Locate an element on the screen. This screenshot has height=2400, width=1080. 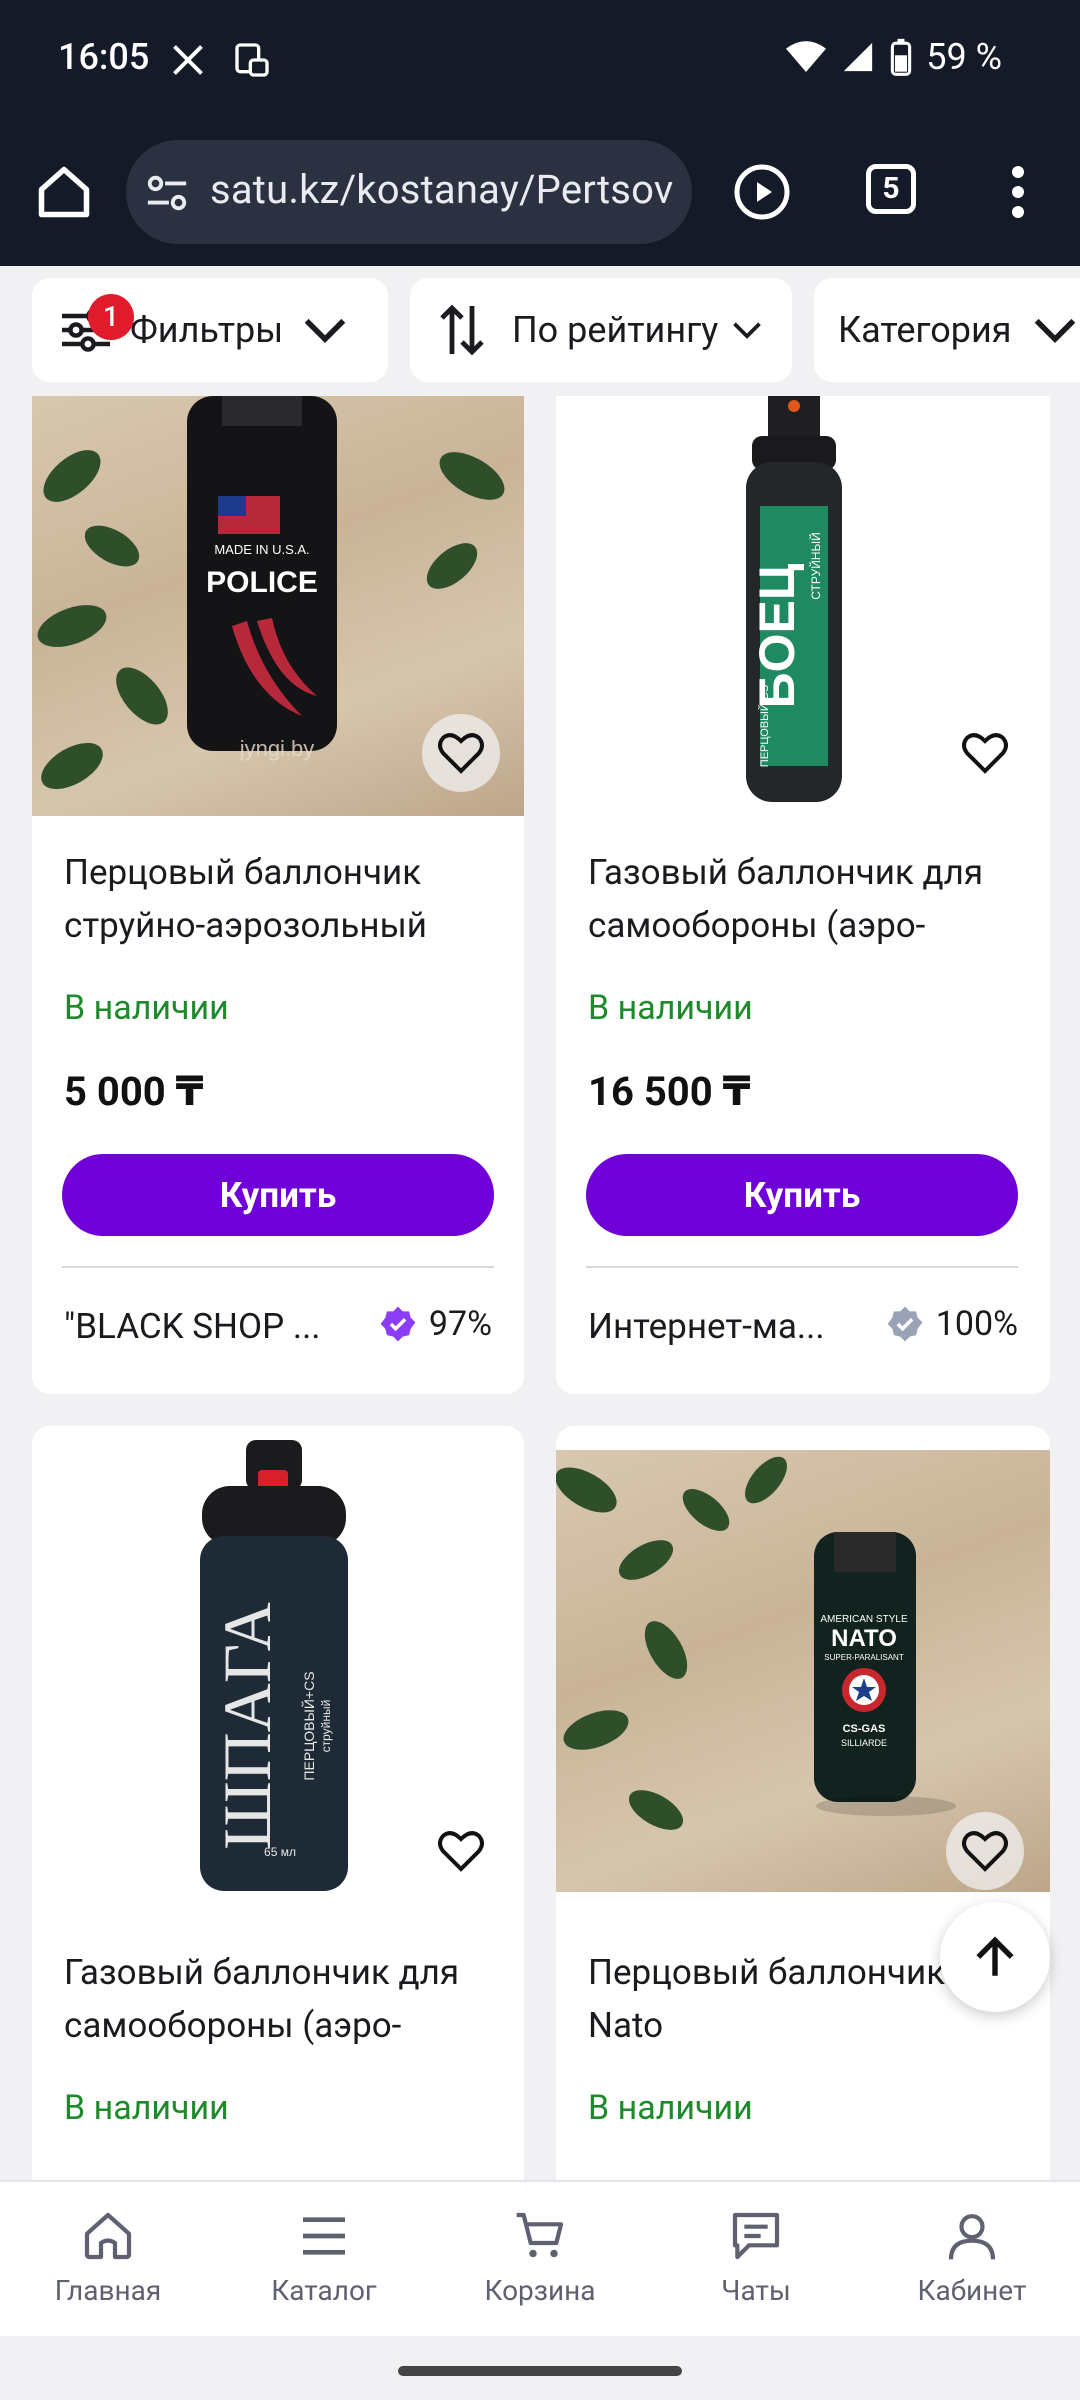
battery-icon is located at coordinates (901, 57).